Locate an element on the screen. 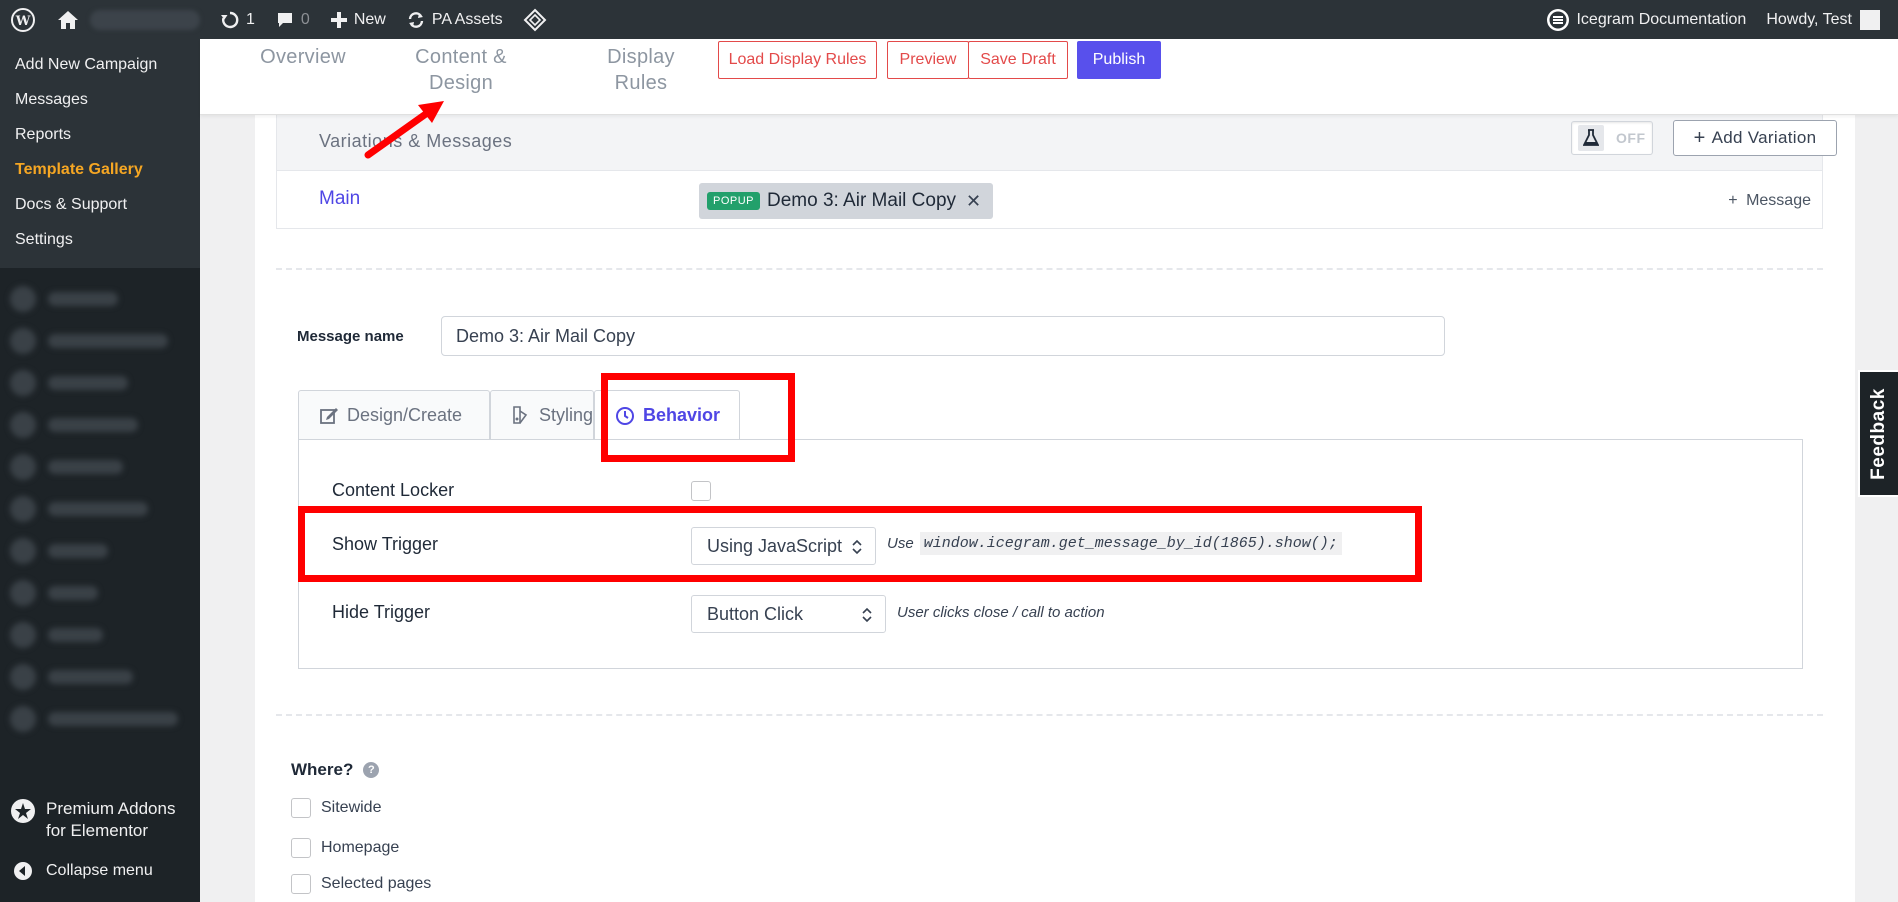 This screenshot has width=1898, height=902. plus-icon is located at coordinates (339, 20).